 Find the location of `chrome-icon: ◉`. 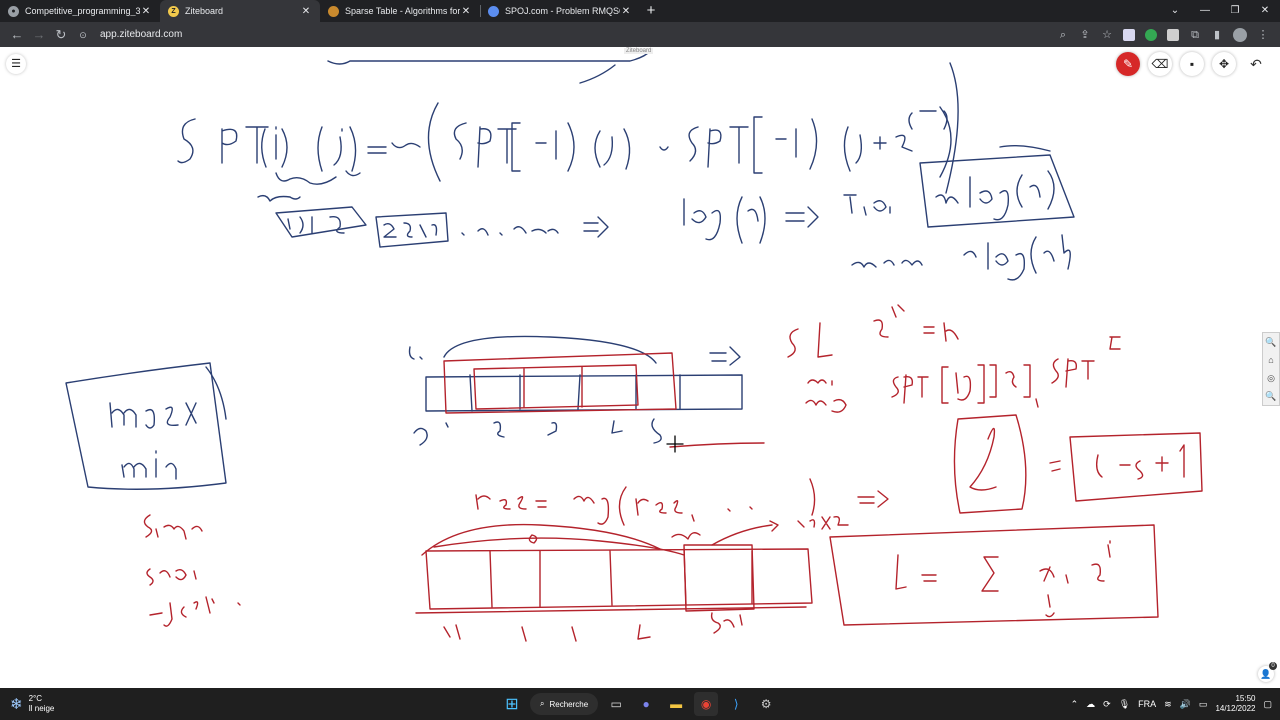

chrome-icon: ◉ is located at coordinates (706, 704).